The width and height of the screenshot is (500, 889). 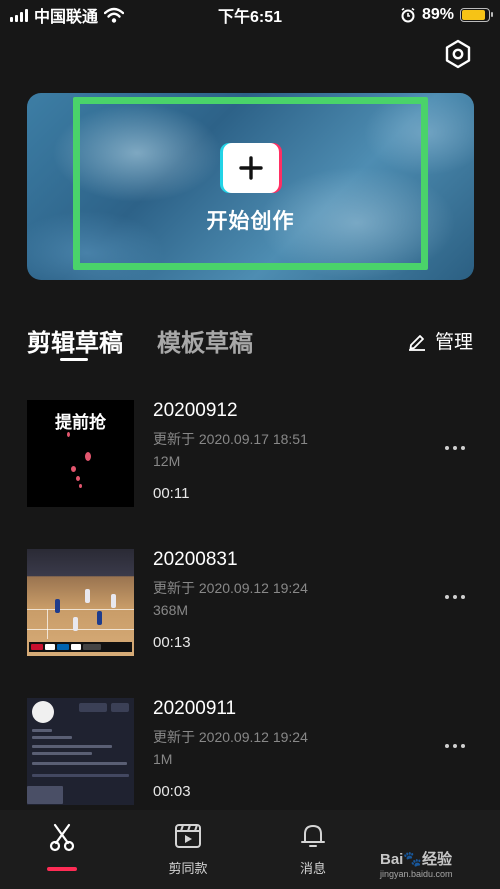 I want to click on alarm-icon, so click(x=408, y=15).